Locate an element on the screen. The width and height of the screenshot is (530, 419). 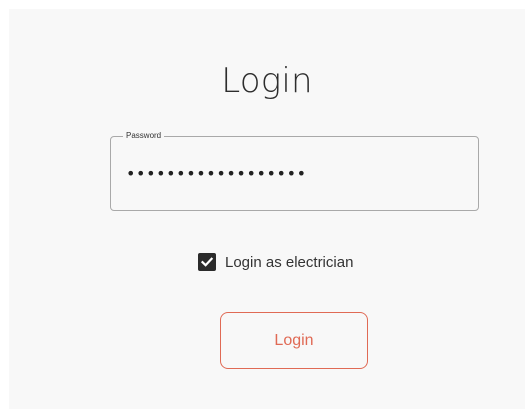
login-as-electrician-checkbox: Login as electrician is located at coordinates (275, 262).